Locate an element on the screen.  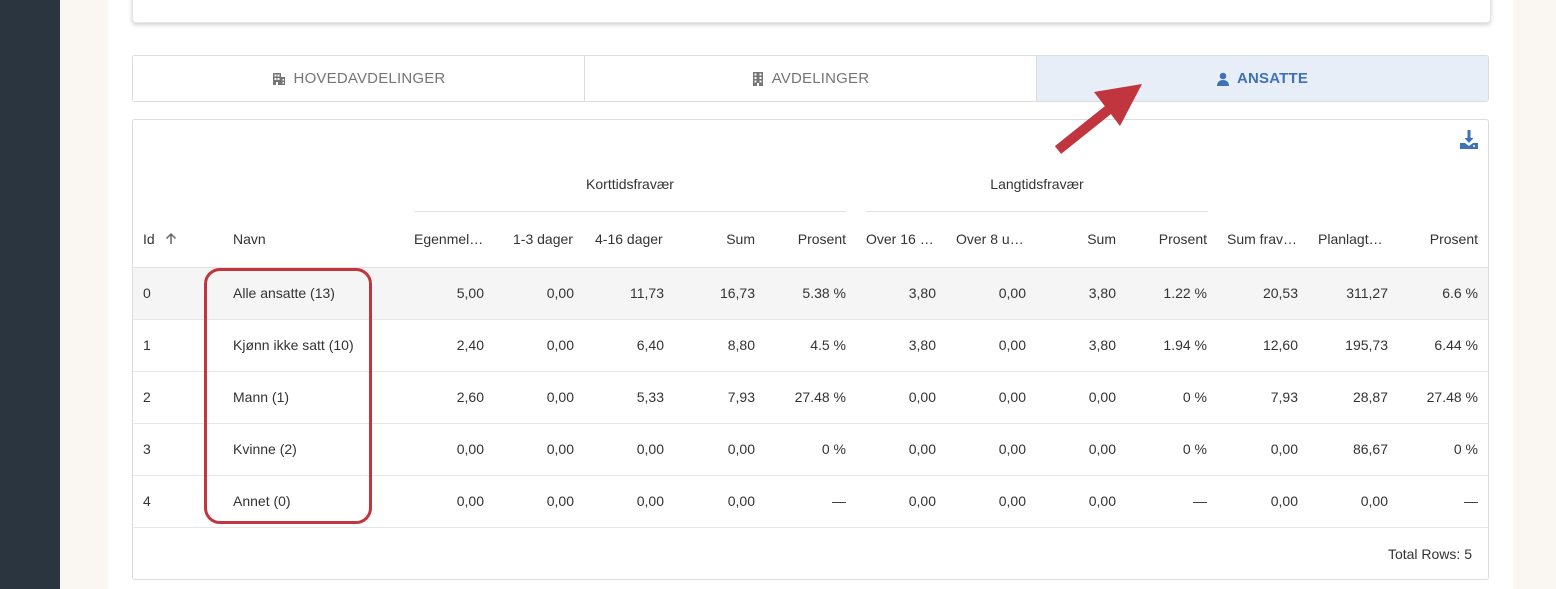
group-header-korttid: Korttidsfravær is located at coordinates (630, 184).